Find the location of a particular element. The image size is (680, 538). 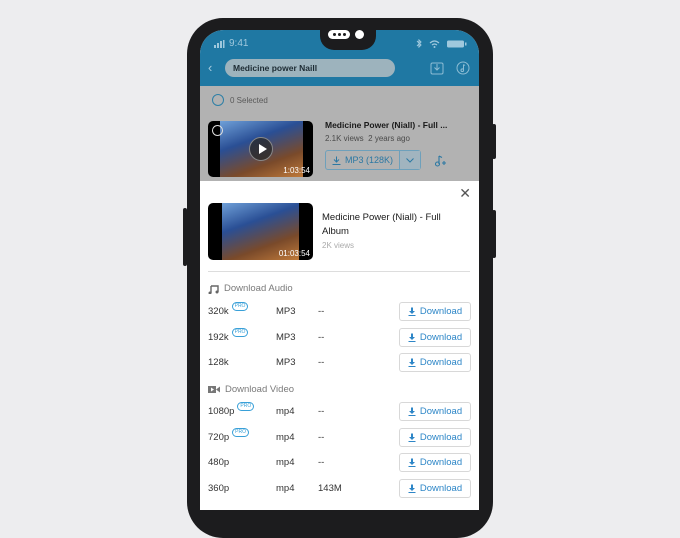

quality-value: 320k is located at coordinates (218, 311).